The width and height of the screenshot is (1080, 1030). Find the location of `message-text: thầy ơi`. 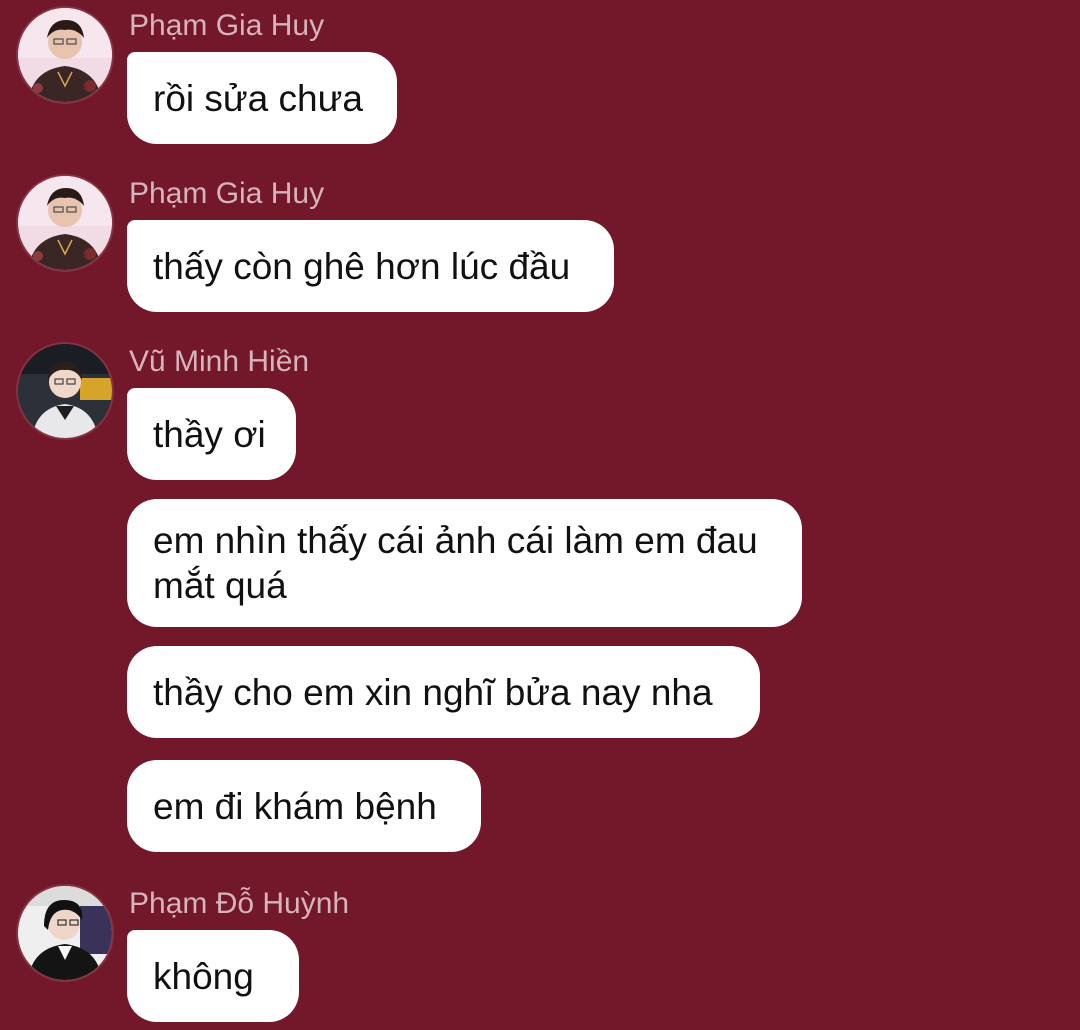

message-text: thầy ơi is located at coordinates (209, 434).